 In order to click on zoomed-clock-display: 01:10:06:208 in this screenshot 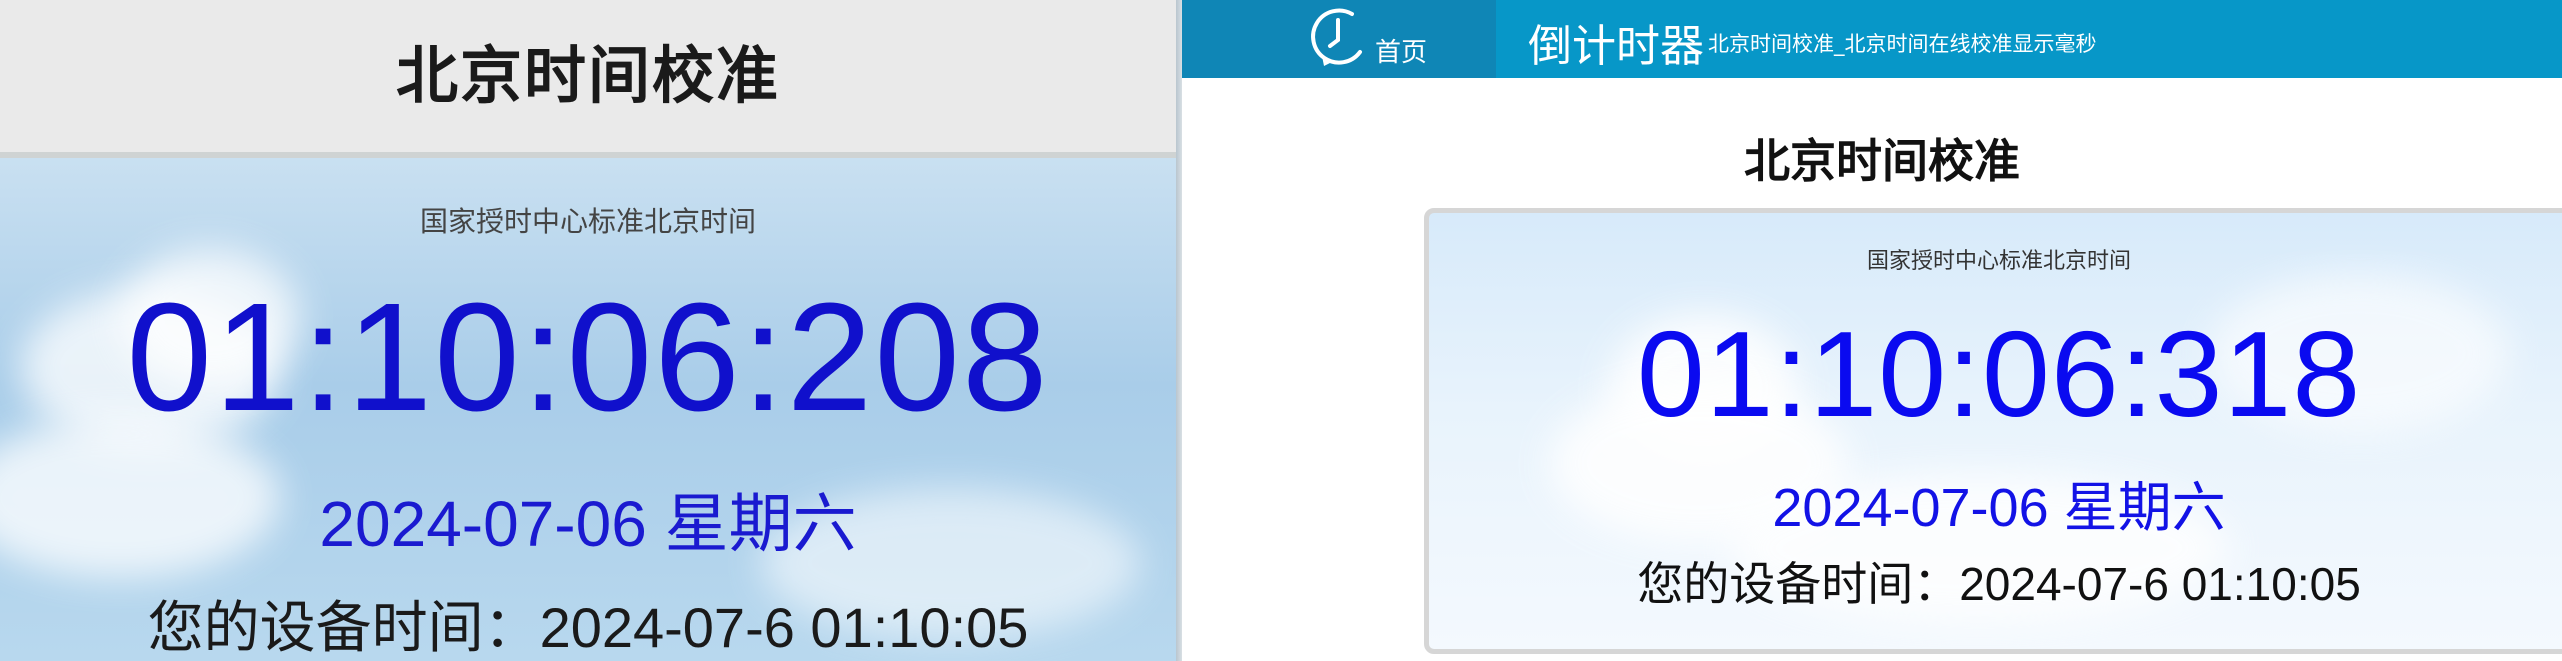, I will do `click(588, 357)`.